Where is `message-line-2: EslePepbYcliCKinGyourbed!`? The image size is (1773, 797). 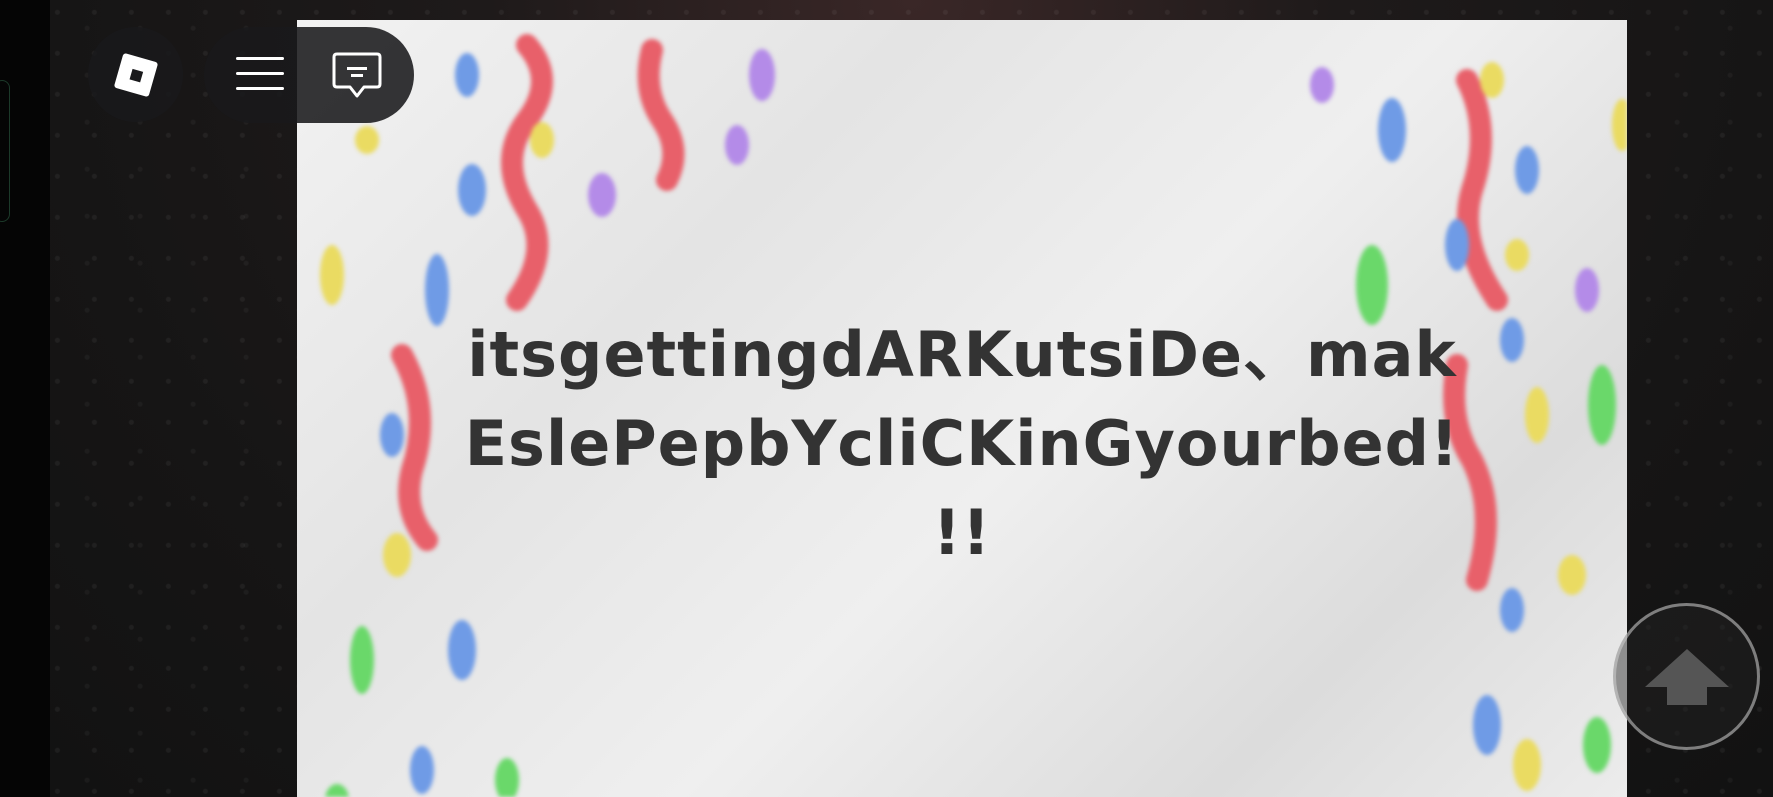
message-line-2: EslePepbYcliCKinGyourbed! is located at coordinates (962, 443).